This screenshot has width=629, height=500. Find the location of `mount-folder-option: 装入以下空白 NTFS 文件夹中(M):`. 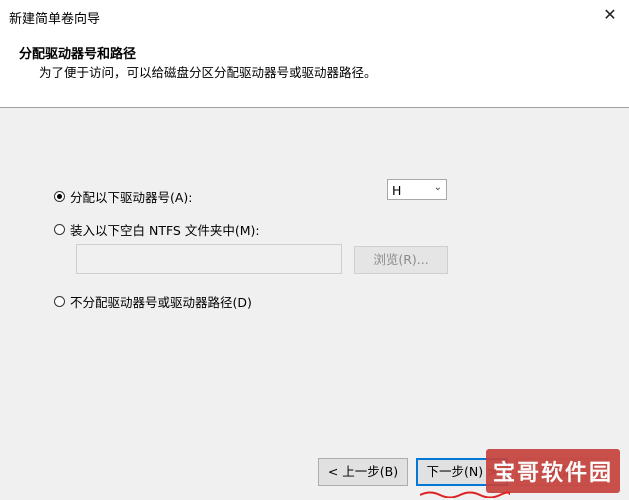

mount-folder-option: 装入以下空白 NTFS 文件夹中(M): is located at coordinates (157, 229).